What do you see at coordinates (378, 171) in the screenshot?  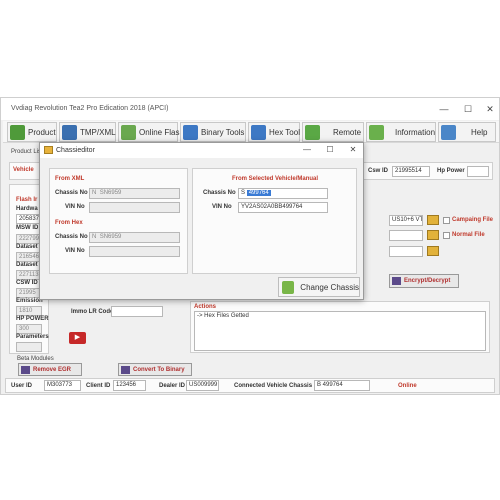 I see `csw-id-label: Csw ID` at bounding box center [378, 171].